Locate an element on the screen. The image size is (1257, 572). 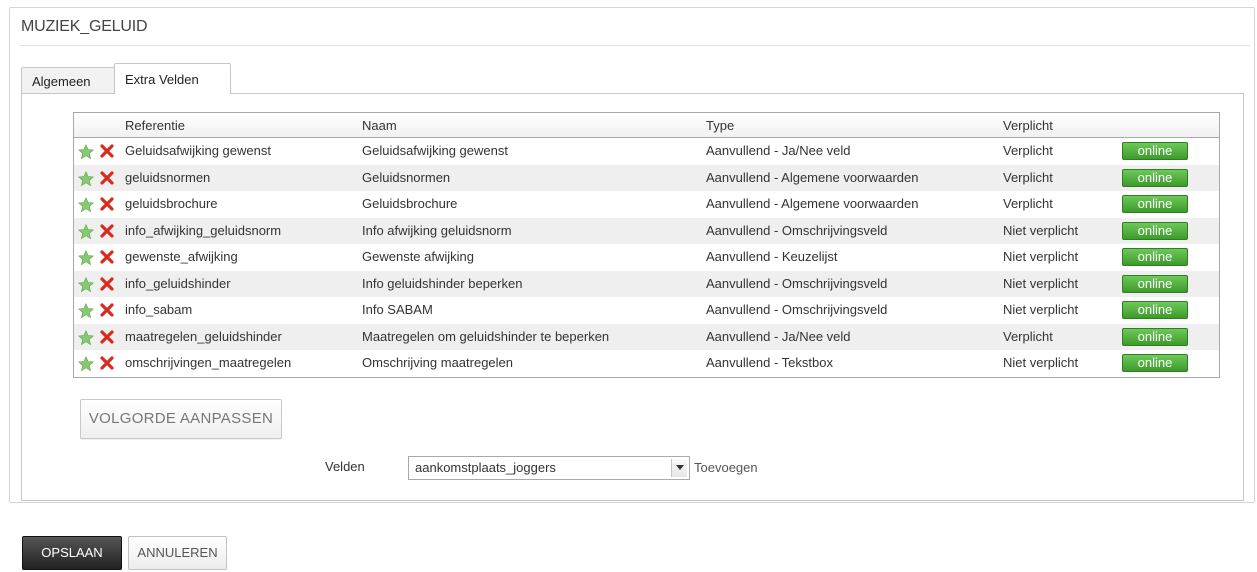
cell-type: Aanvullend - Tekstbox is located at coordinates (769, 362).